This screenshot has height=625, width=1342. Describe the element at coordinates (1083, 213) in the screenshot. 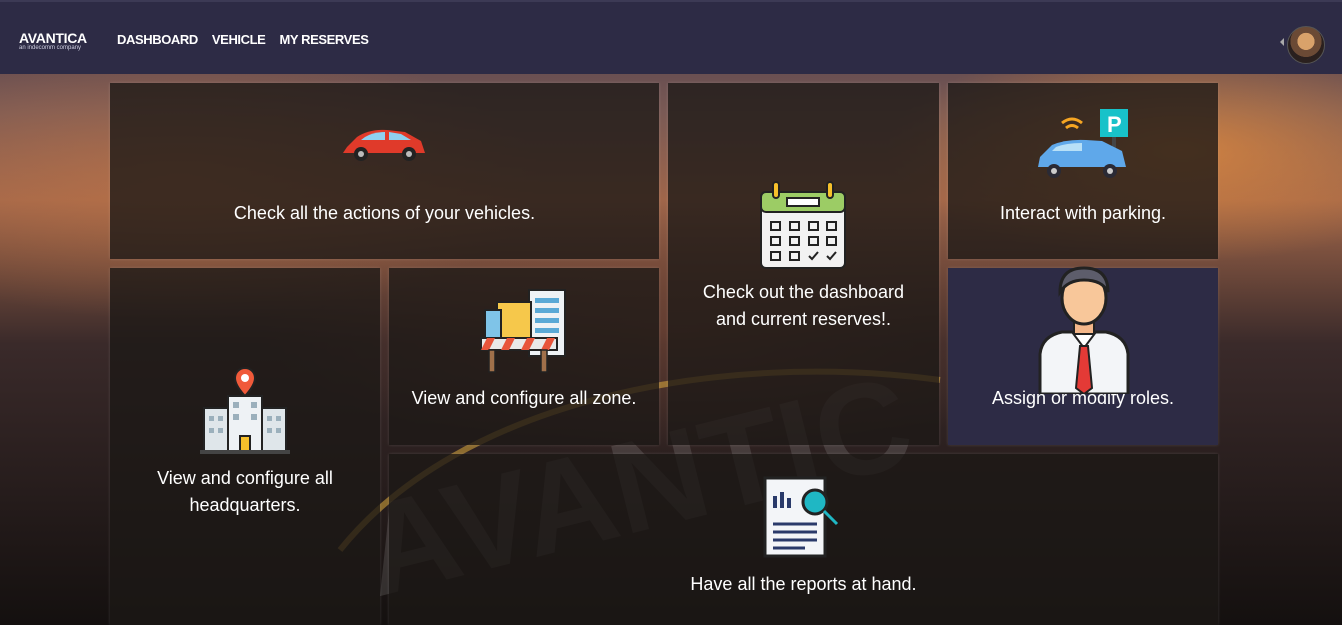

I see `card-parking-label: Interact with parking.` at that location.